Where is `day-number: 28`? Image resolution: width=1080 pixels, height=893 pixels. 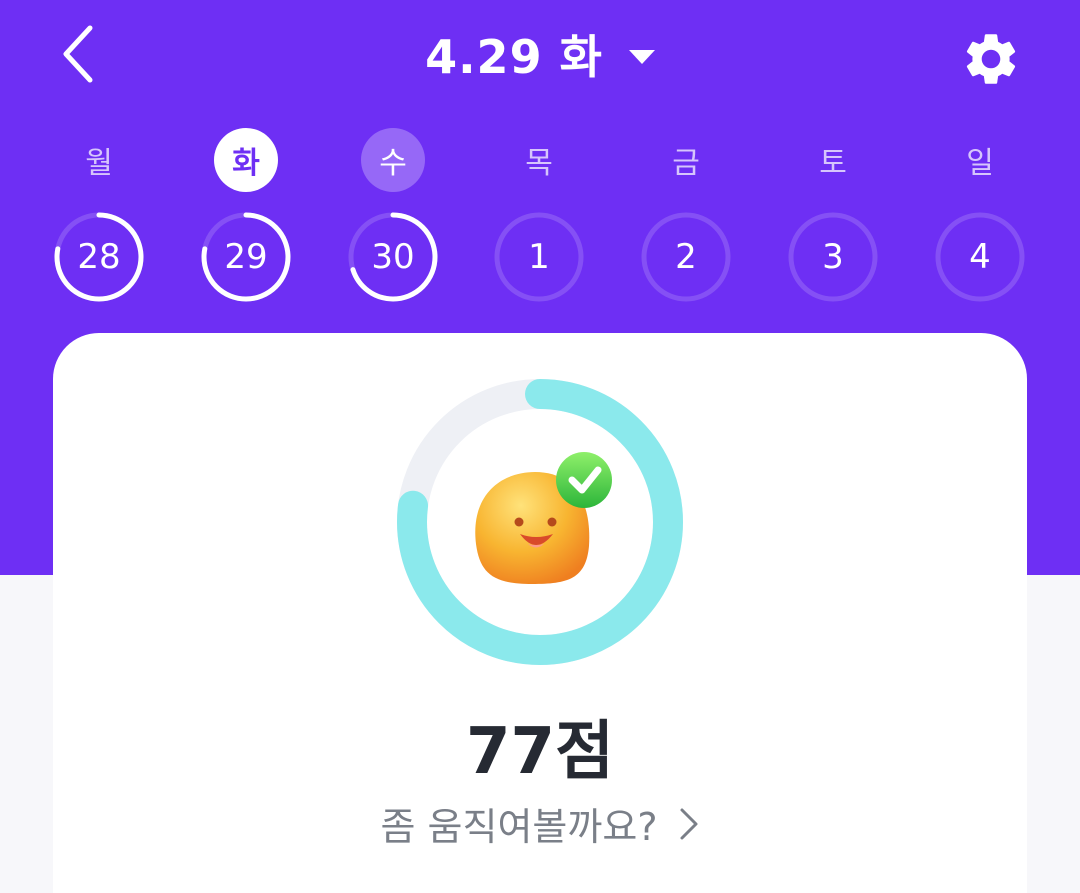
day-number: 28 is located at coordinates (99, 257).